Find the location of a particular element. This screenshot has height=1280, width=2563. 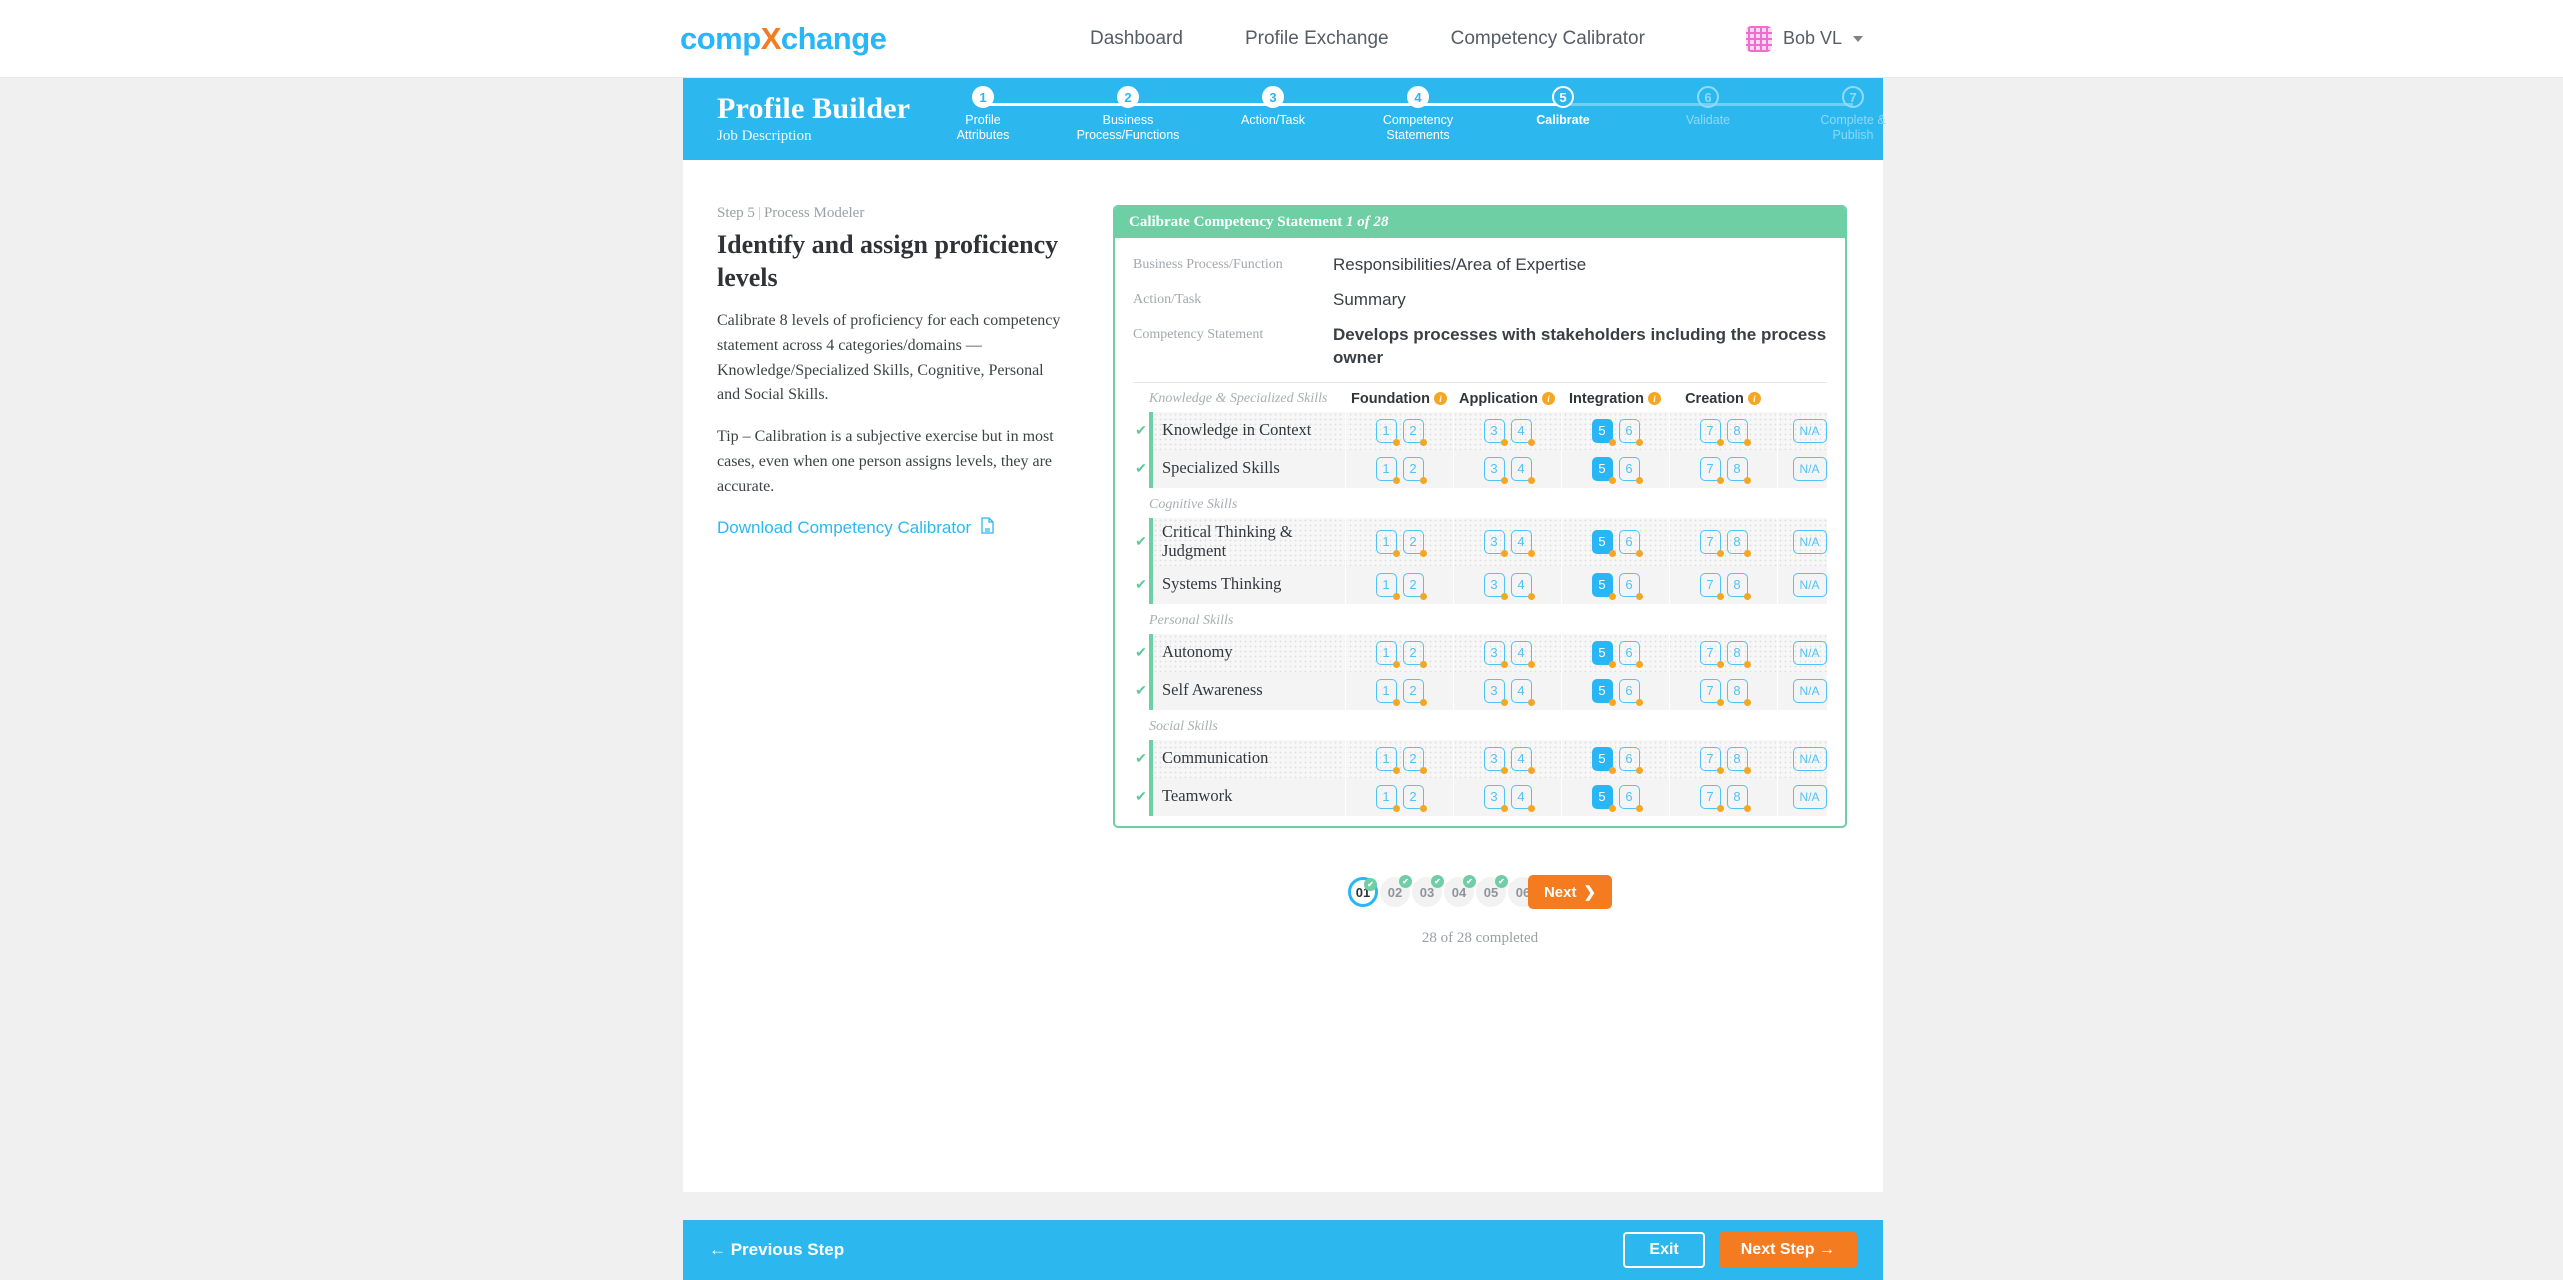

pagination-page-04: 04 ✔ is located at coordinates (1459, 891).